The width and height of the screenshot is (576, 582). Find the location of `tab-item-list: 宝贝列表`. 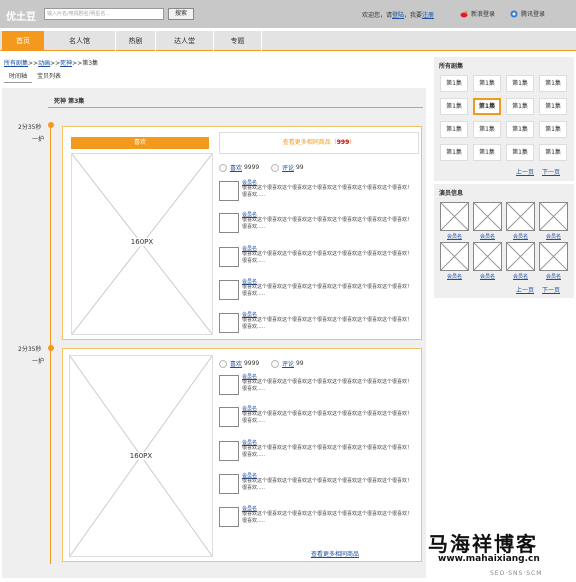

tab-item-list: 宝贝列表 is located at coordinates (49, 77).